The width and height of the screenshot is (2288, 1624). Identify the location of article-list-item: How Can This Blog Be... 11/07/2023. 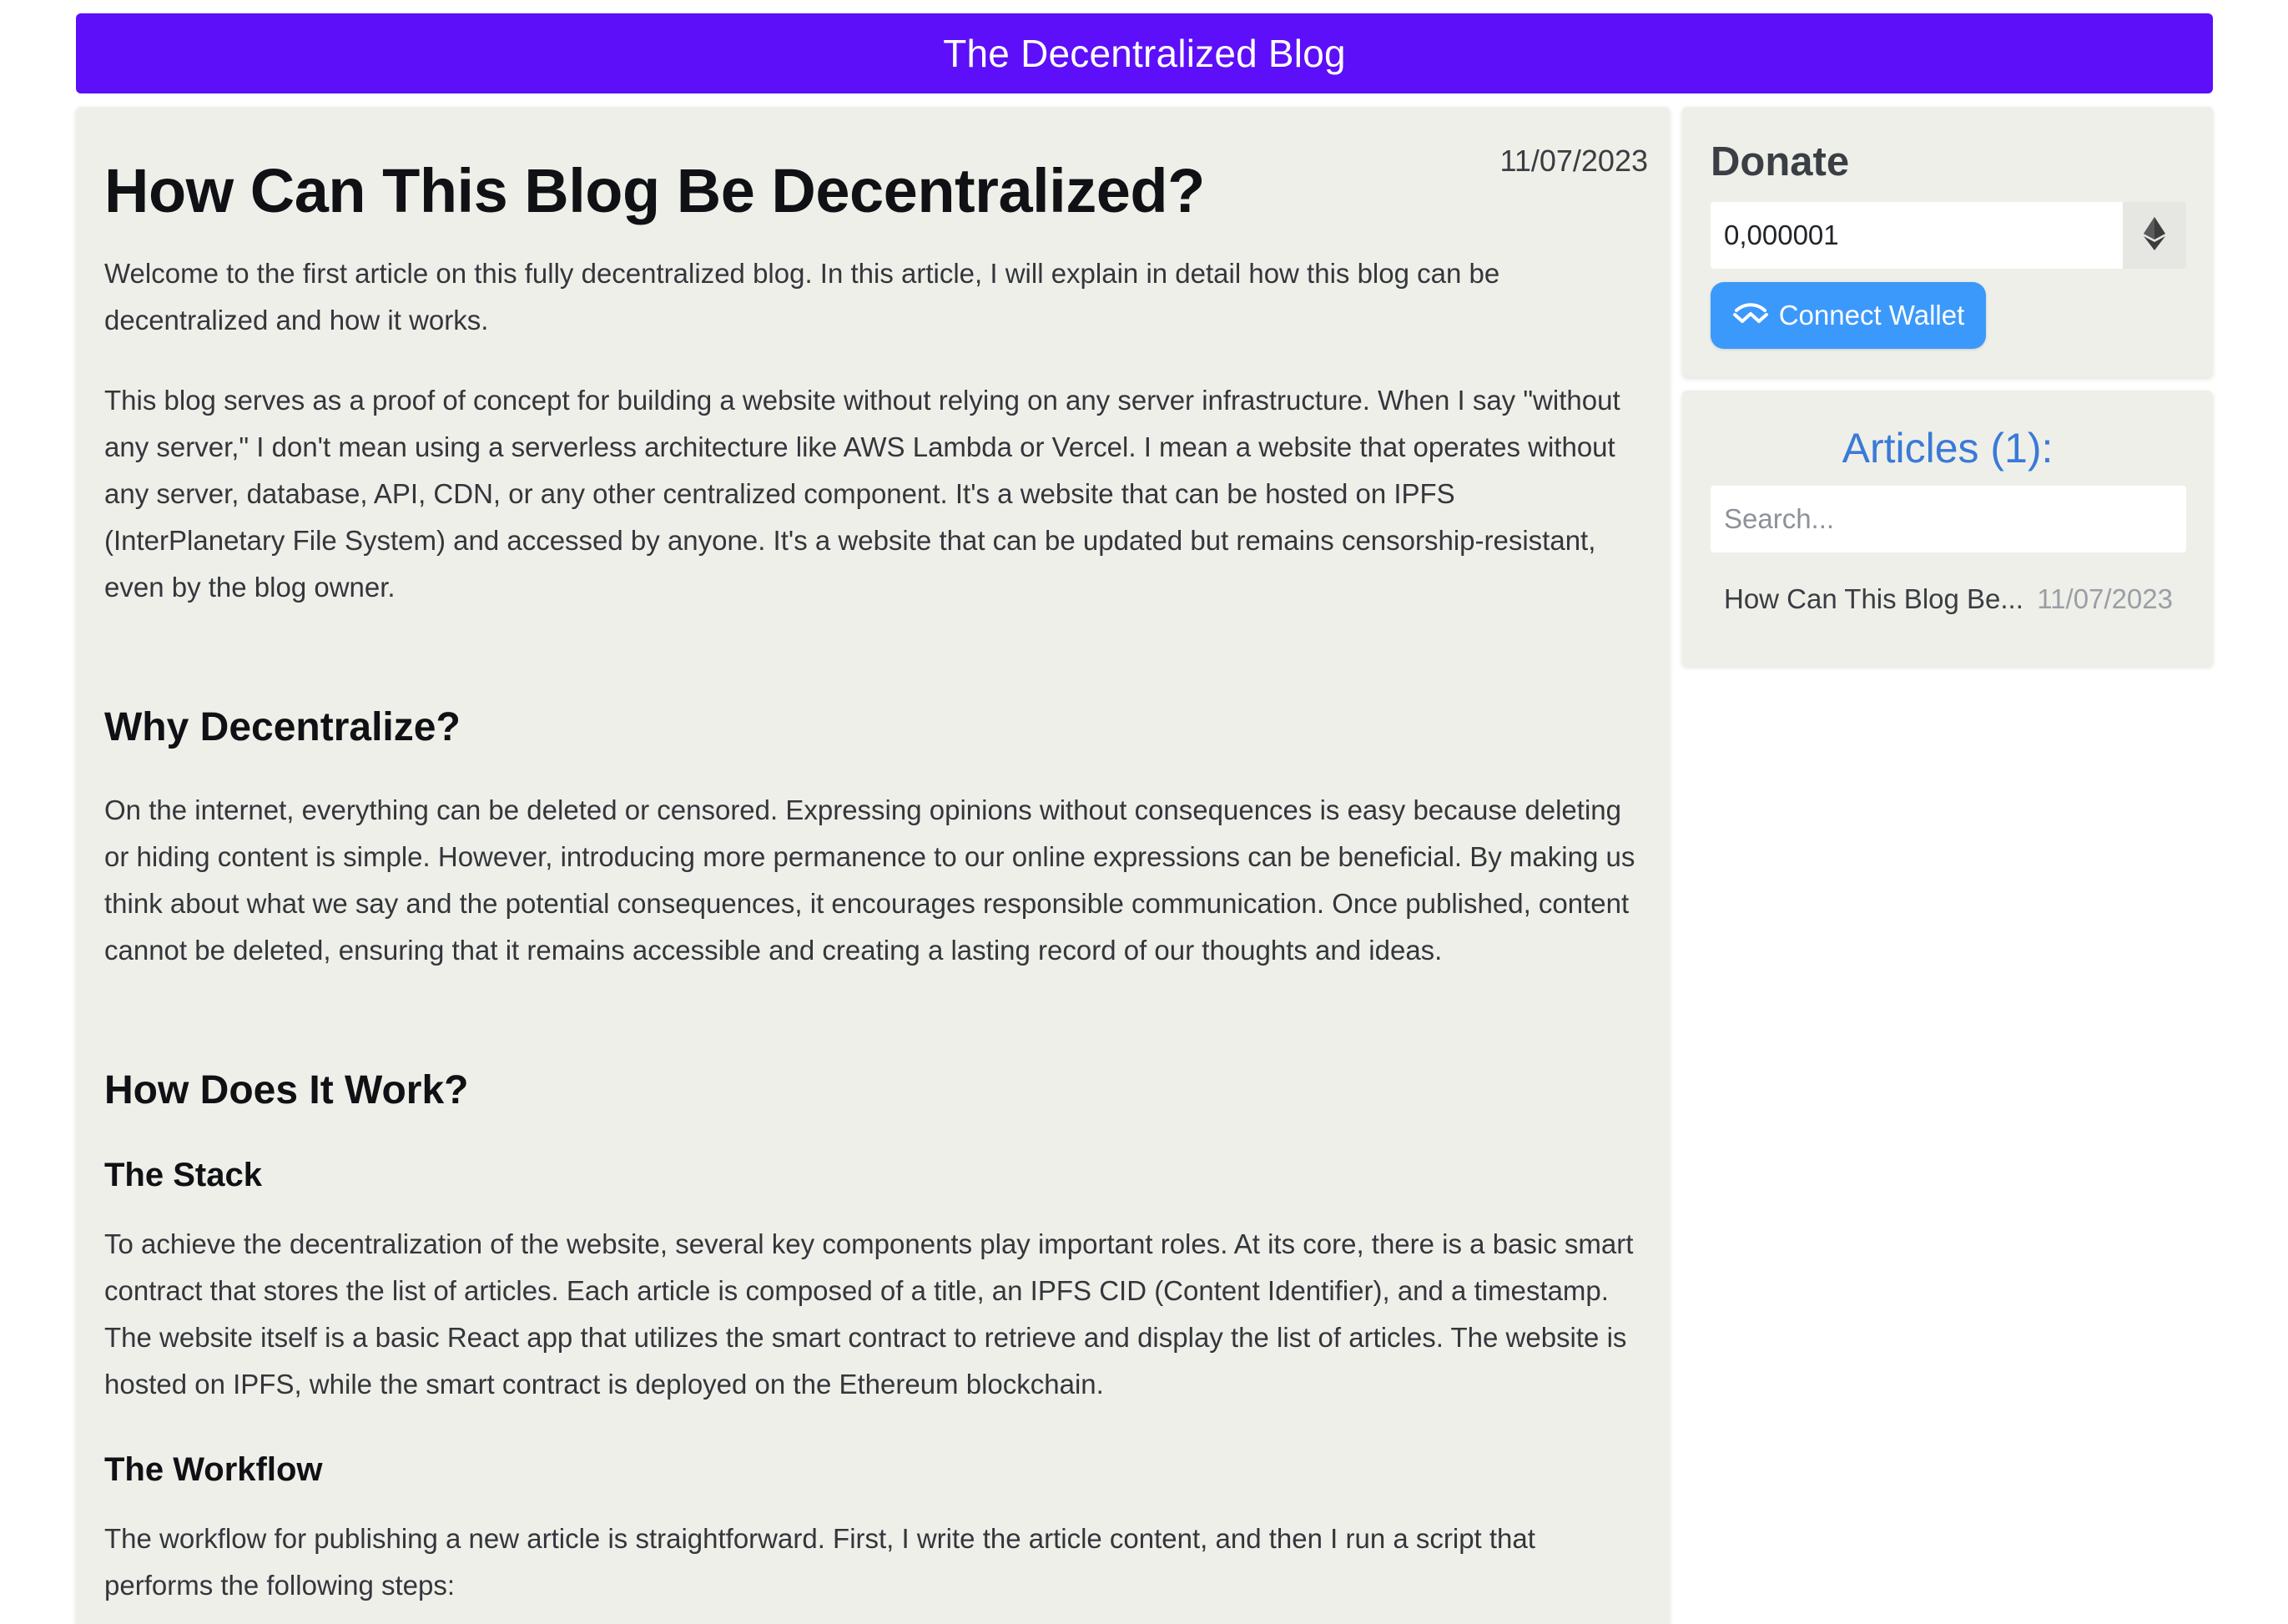
(1948, 599).